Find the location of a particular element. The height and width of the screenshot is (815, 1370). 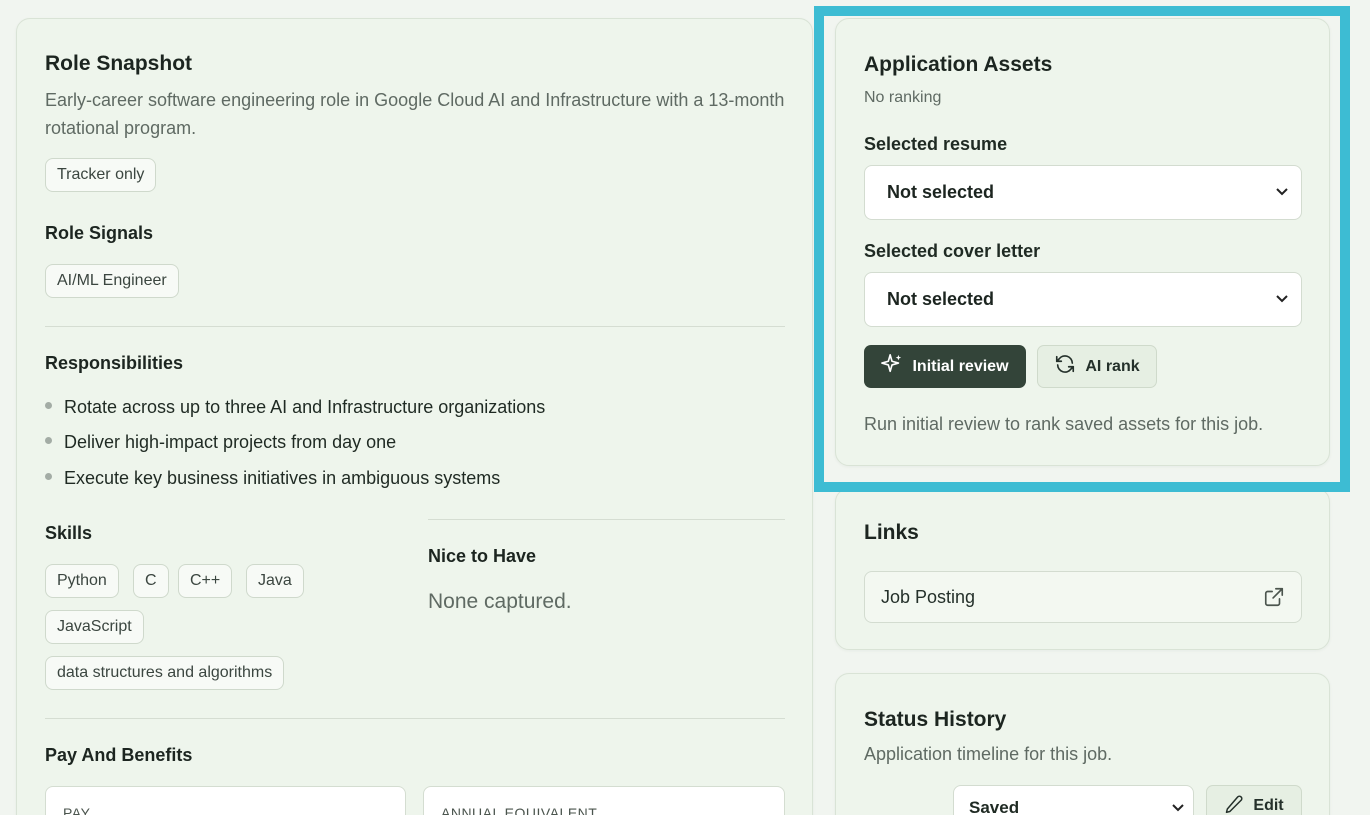

status-select-value: Saved is located at coordinates (994, 806).